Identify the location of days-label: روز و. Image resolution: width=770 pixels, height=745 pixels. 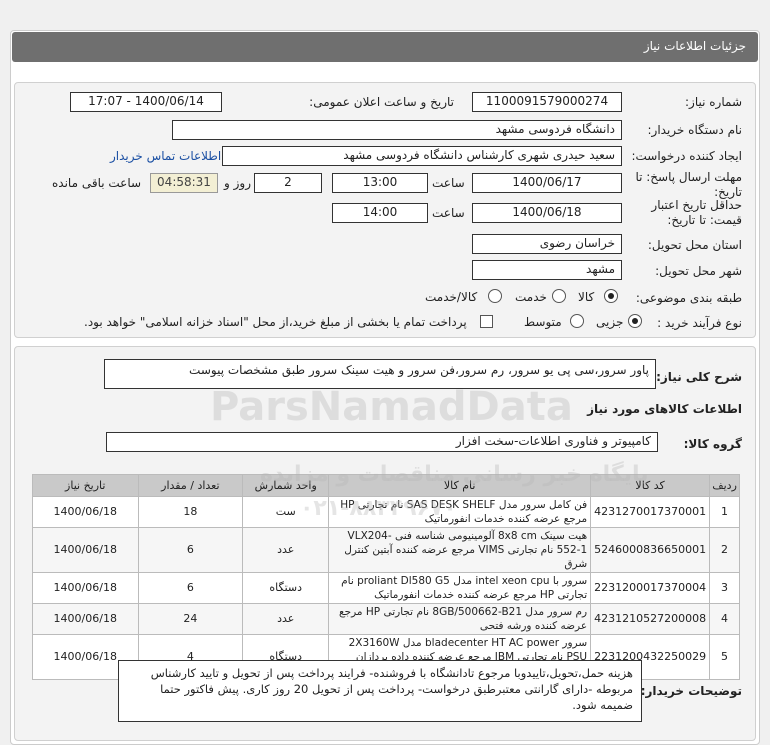
(237, 183).